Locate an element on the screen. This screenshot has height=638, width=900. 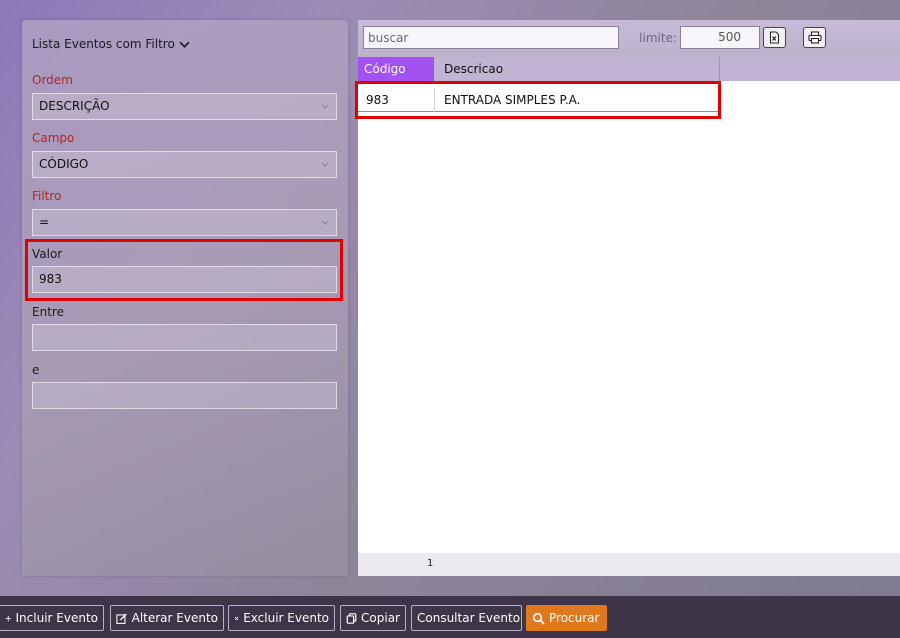
excluir-evento-button: Excluir Evento is located at coordinates (281, 618).